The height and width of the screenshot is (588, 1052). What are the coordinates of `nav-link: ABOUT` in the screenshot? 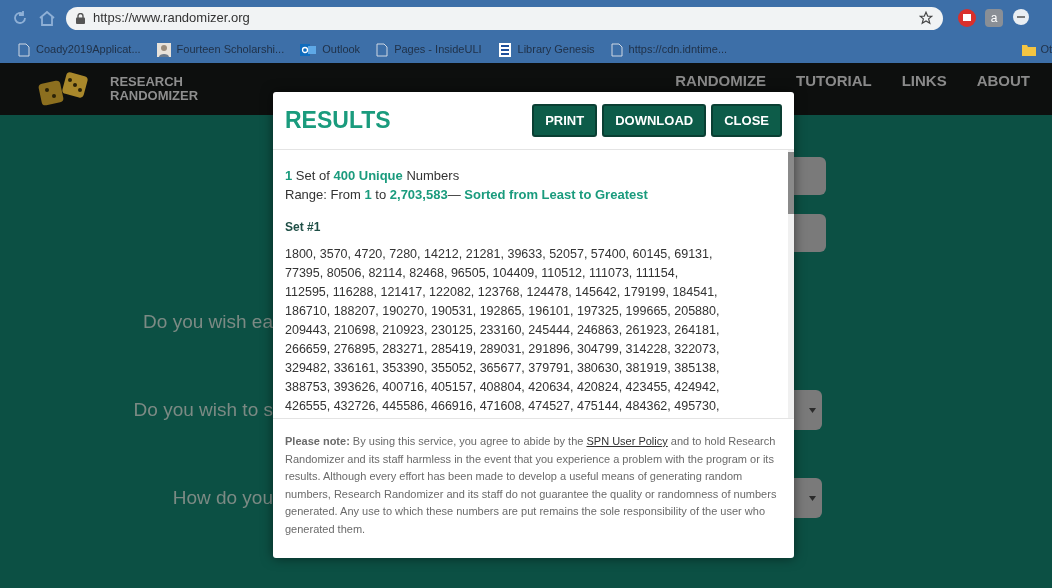 It's located at (1003, 80).